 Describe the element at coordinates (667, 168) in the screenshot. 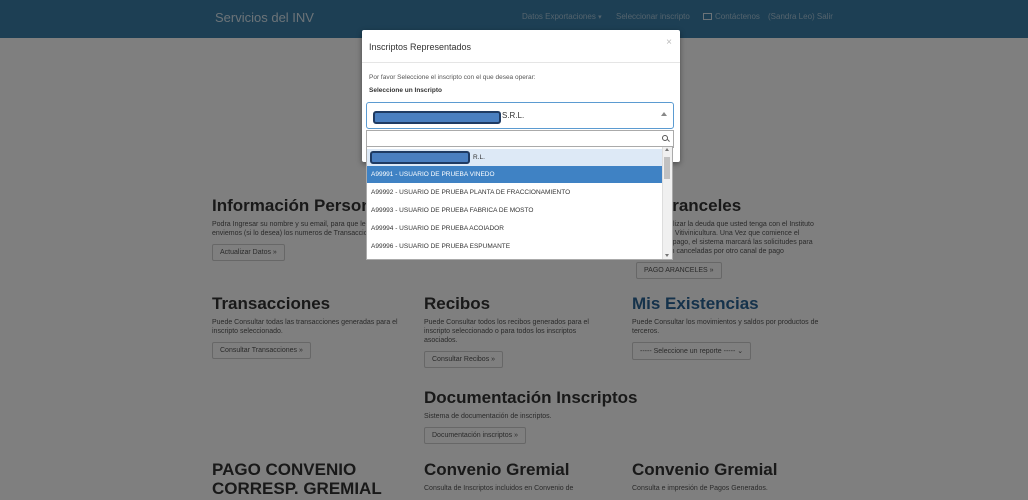

I see `scroll-thumb` at that location.